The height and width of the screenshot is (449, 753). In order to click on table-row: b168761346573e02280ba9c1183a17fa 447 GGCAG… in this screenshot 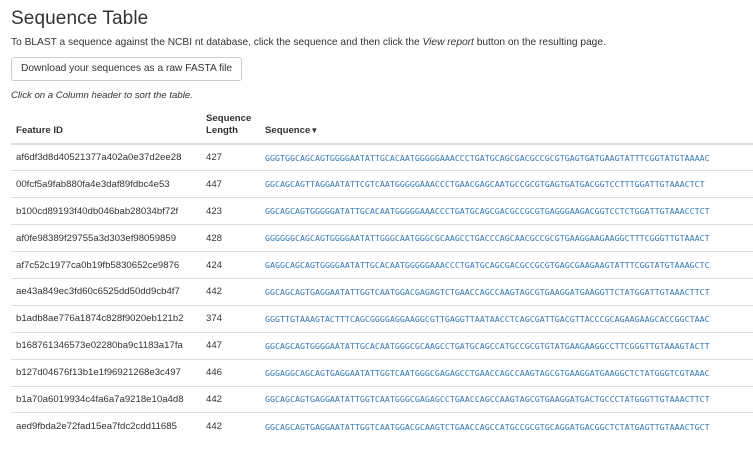, I will do `click(382, 345)`.